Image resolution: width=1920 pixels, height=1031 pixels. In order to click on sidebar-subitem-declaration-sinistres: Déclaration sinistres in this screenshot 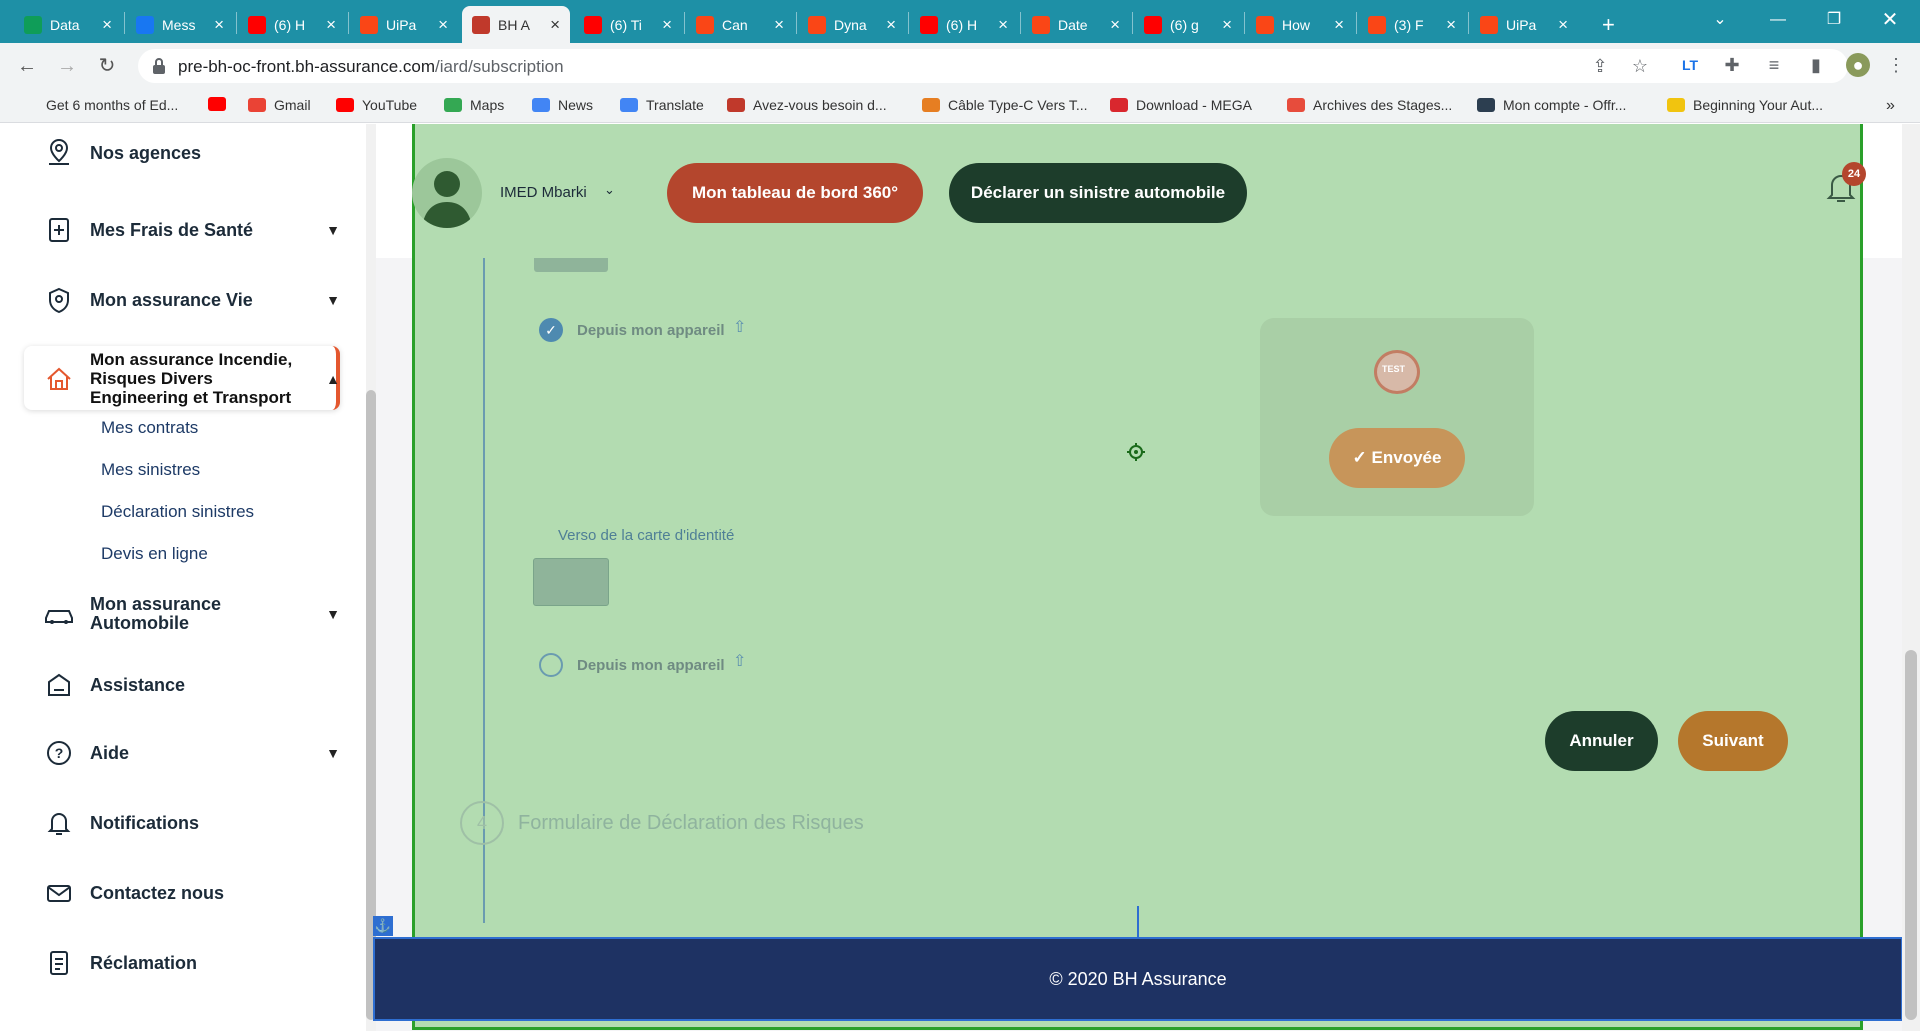, I will do `click(177, 512)`.